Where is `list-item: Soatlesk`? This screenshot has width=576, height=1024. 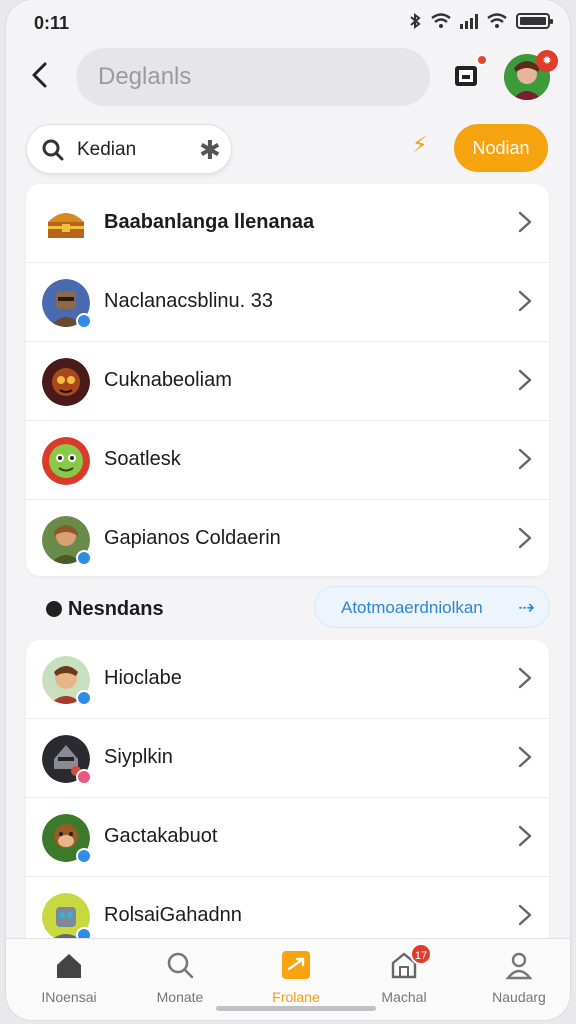
list-item: Soatlesk is located at coordinates (287, 460).